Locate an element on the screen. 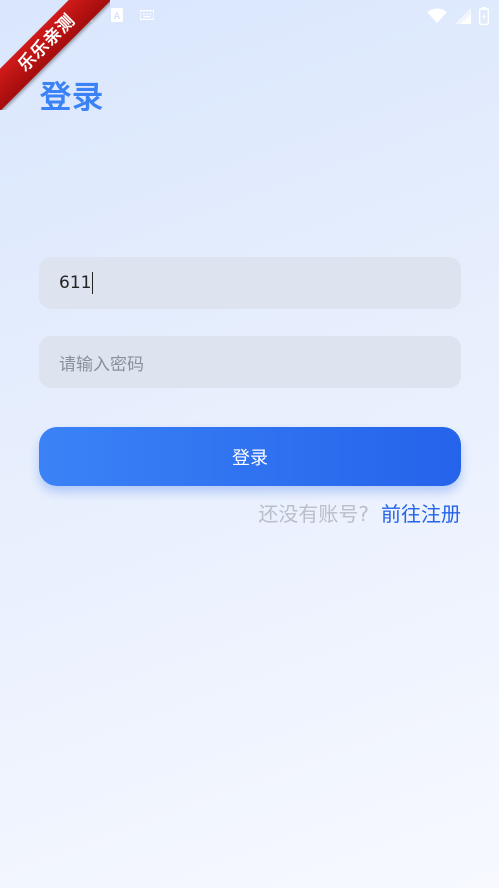 The width and height of the screenshot is (499, 888). wifi-icon is located at coordinates (437, 18).